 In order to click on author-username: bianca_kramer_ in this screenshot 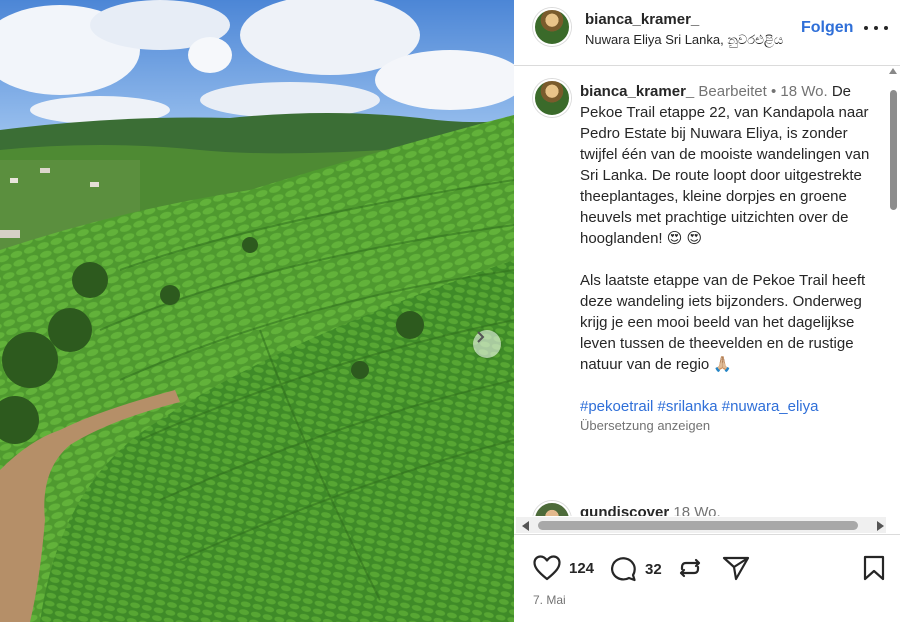, I will do `click(642, 19)`.